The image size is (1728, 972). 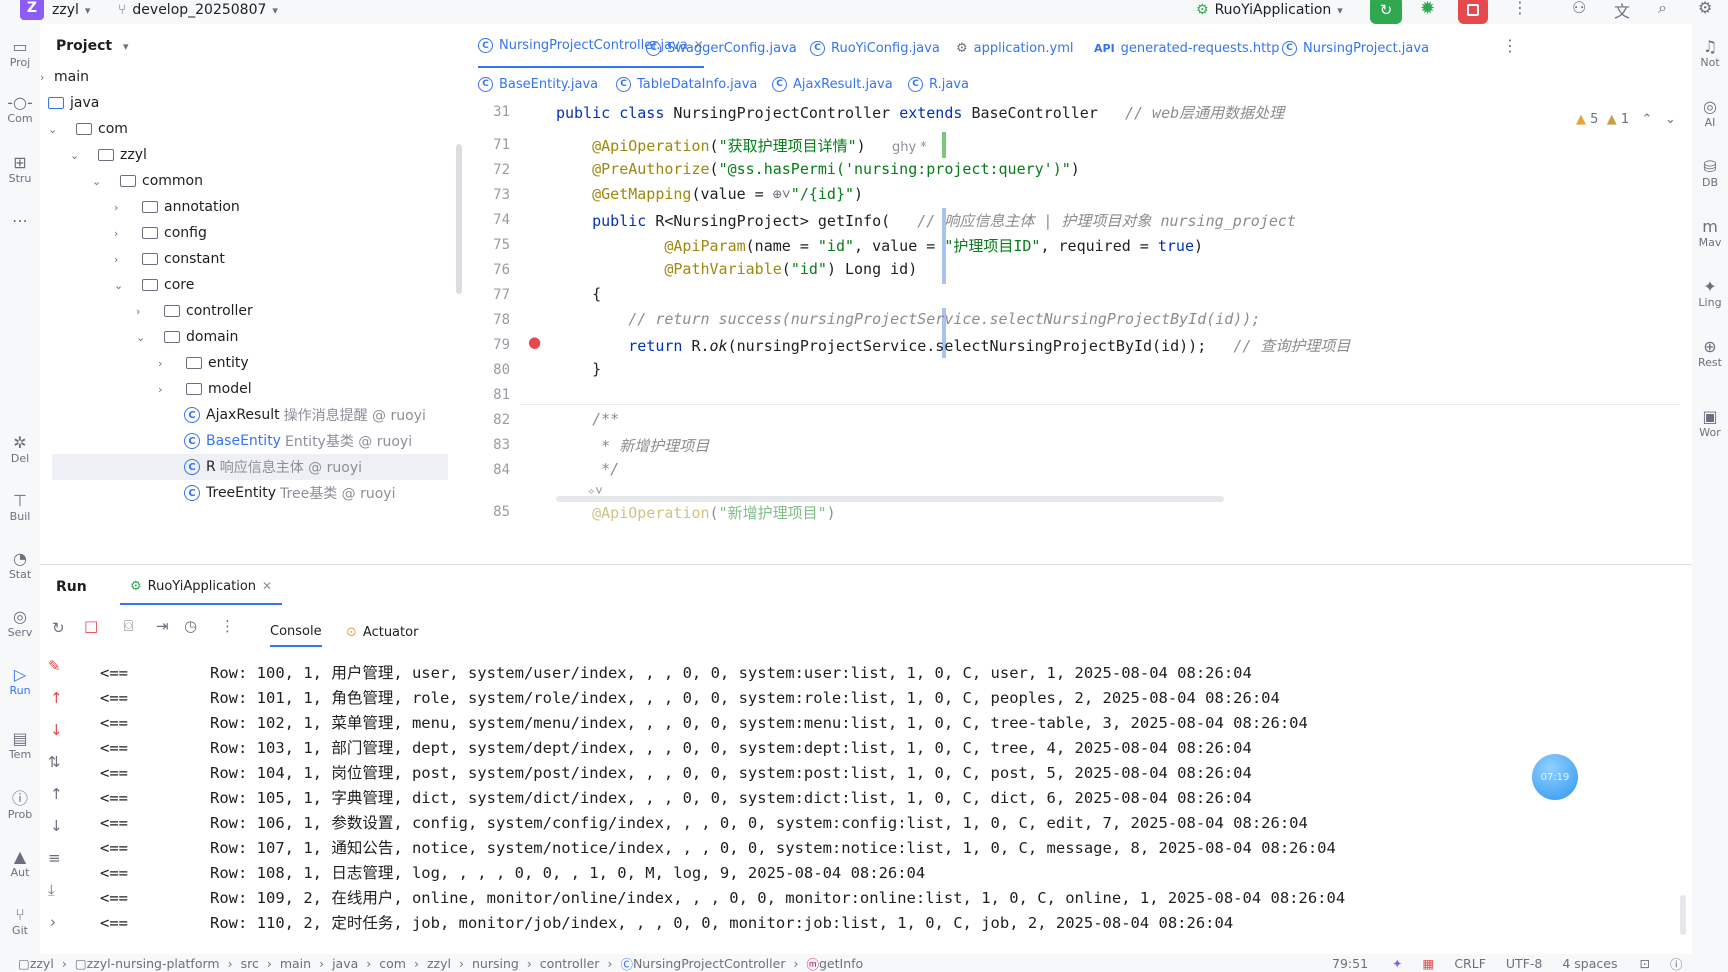 I want to click on rerun-button: ↻, so click(x=1386, y=12).